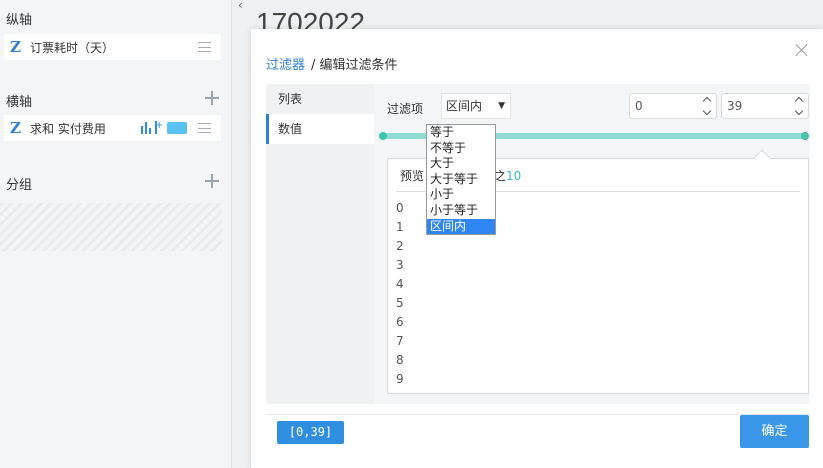  I want to click on breadcrumb-root-link: 过滤器, so click(285, 65).